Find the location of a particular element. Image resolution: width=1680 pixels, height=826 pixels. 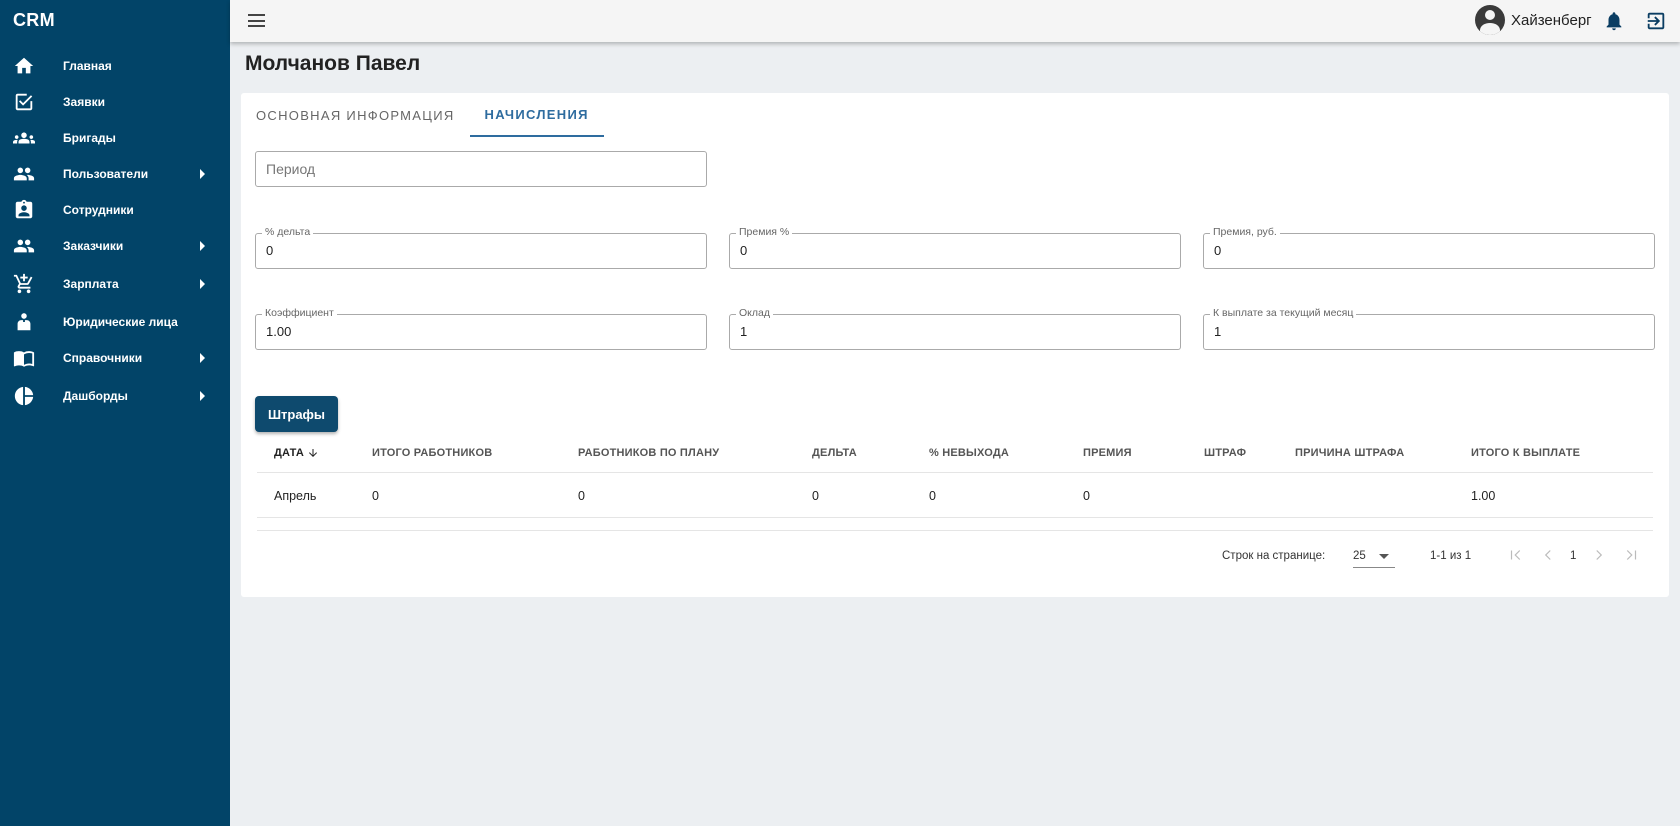

column-header-fine-reason: ПРИЧИНА ШТРАФА is located at coordinates (1349, 453).